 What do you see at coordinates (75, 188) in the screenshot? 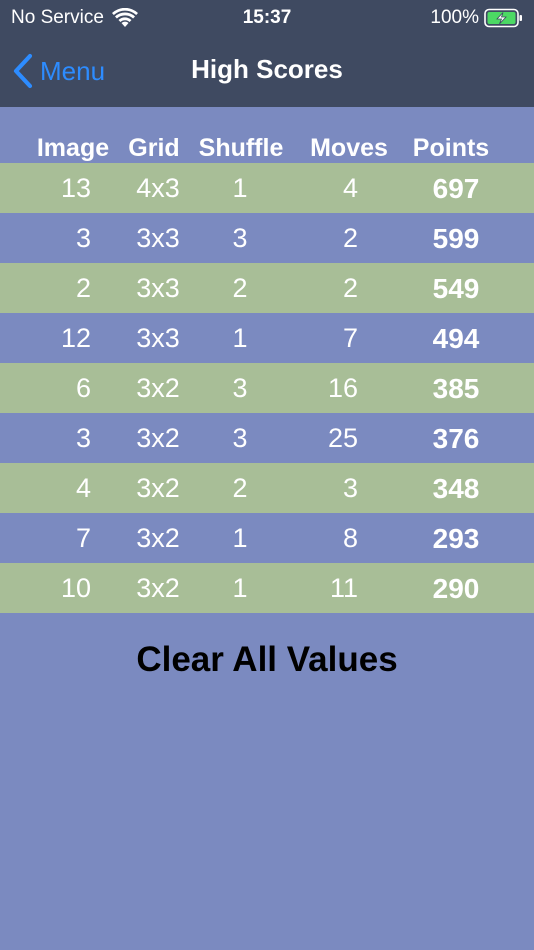
I see `cell-image: 13` at bounding box center [75, 188].